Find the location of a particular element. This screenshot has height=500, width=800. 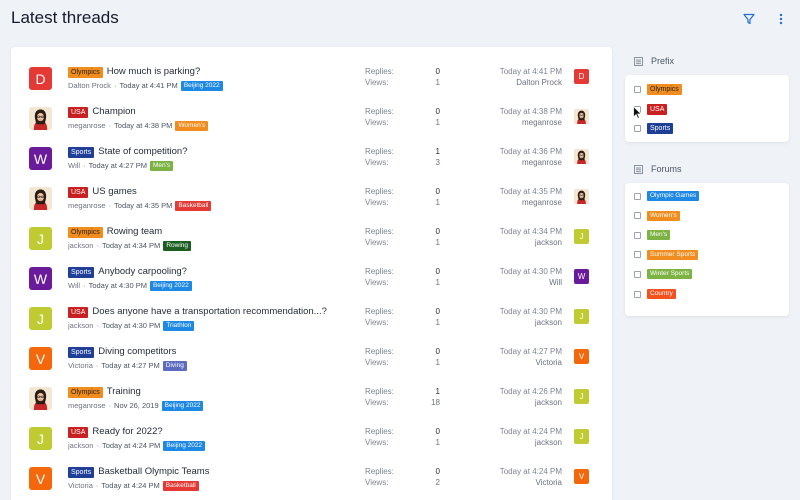

forum-filter-option: Country is located at coordinates (655, 294).